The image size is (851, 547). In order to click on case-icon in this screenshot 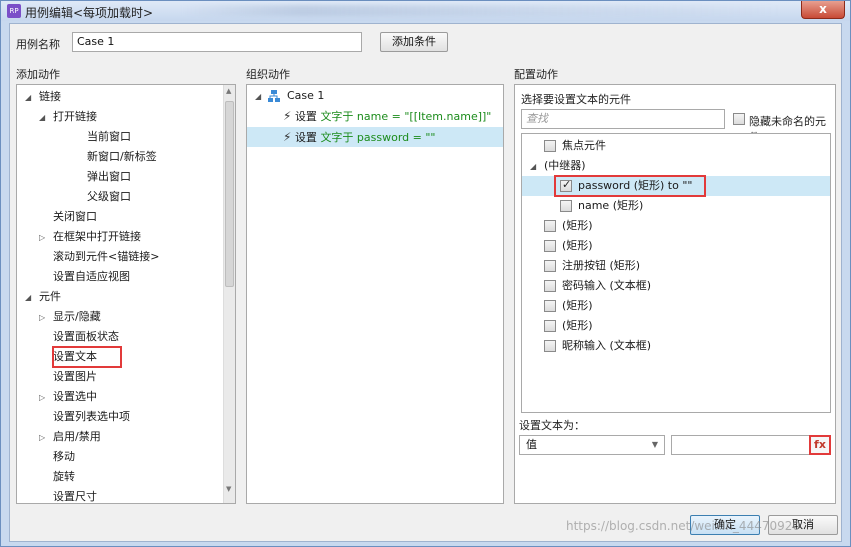, I will do `click(274, 96)`.